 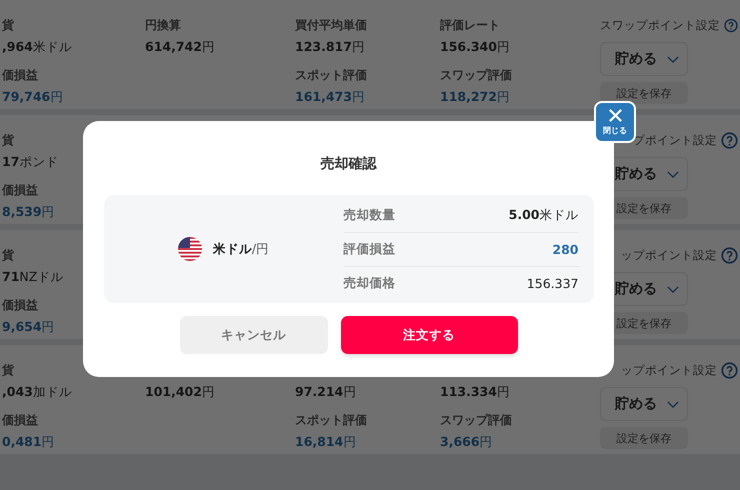 What do you see at coordinates (429, 335) in the screenshot?
I see `order-button: 注文する` at bounding box center [429, 335].